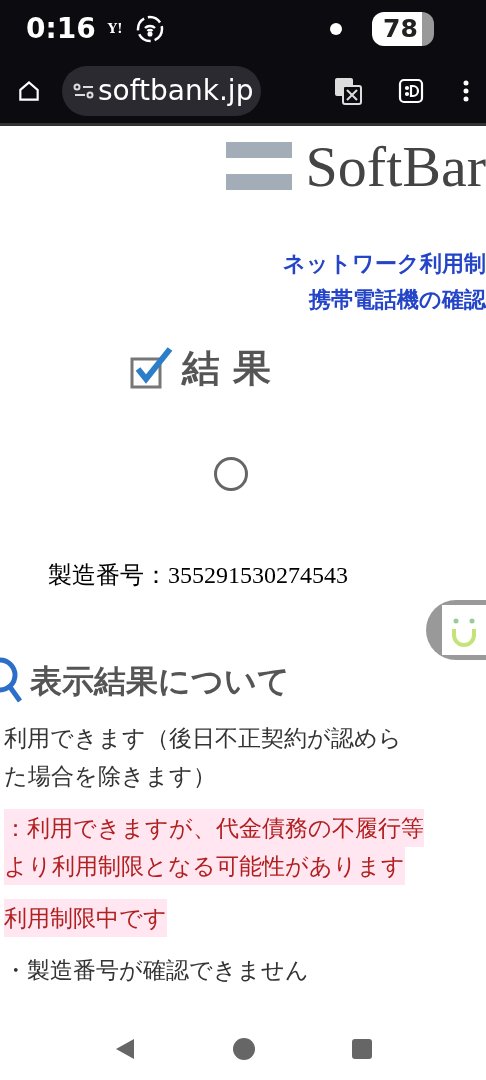  Describe the element at coordinates (160, 681) in the screenshot. I see `legend-heading: 表示結果について` at that location.